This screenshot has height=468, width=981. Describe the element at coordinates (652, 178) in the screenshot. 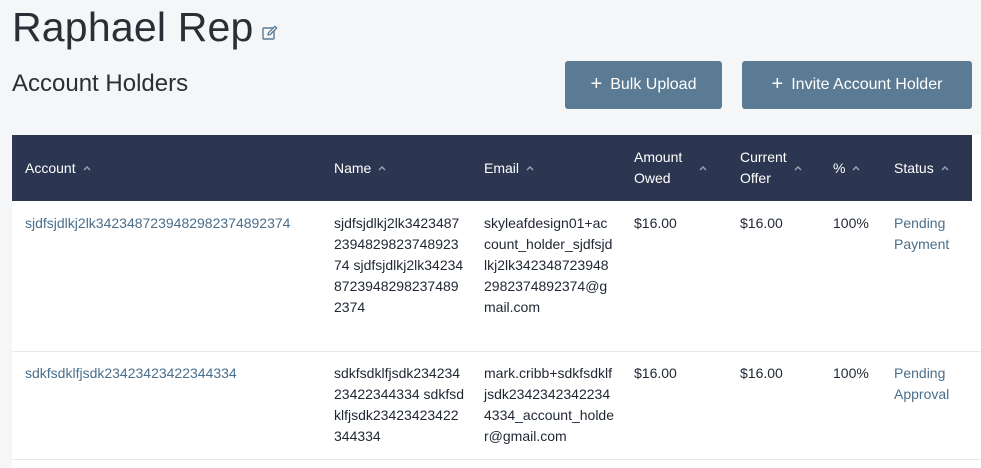

I see `column-header-label-line2: Owed` at that location.